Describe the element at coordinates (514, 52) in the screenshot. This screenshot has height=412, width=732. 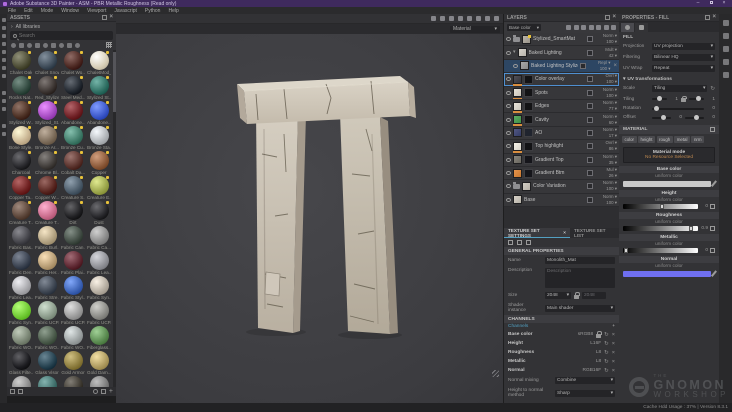
I see `expand-caret-icon: ▾` at that location.